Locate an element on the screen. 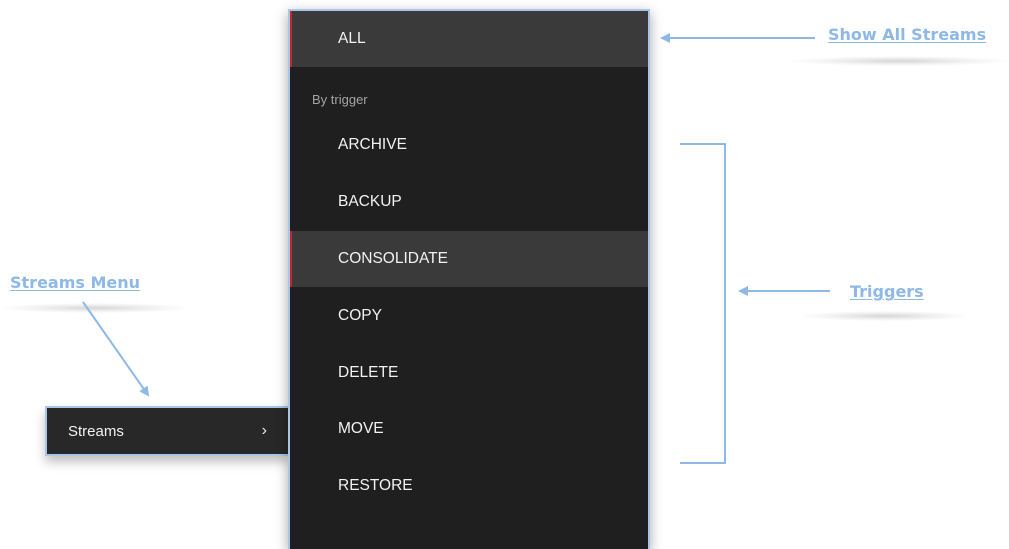 This screenshot has width=1009, height=549. streams-menu-label: Streams is located at coordinates (96, 431).